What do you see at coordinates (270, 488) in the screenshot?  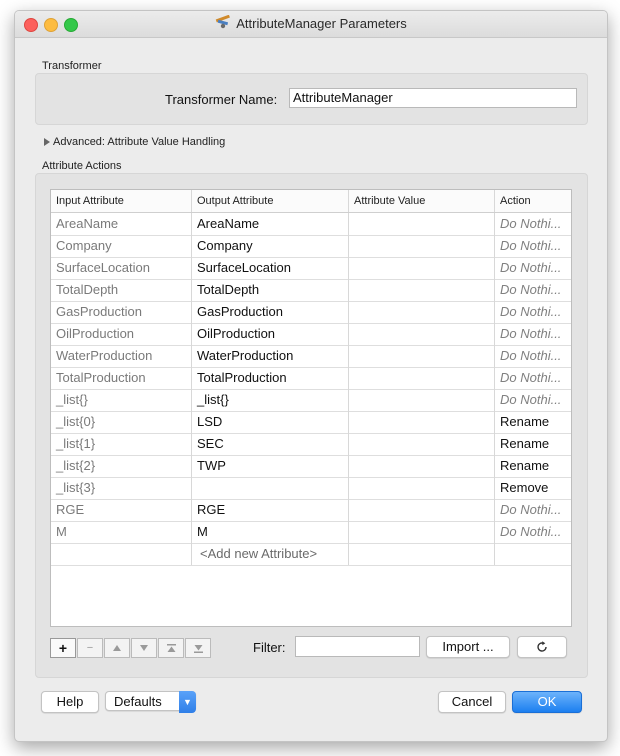 I see `table-cell-output` at bounding box center [270, 488].